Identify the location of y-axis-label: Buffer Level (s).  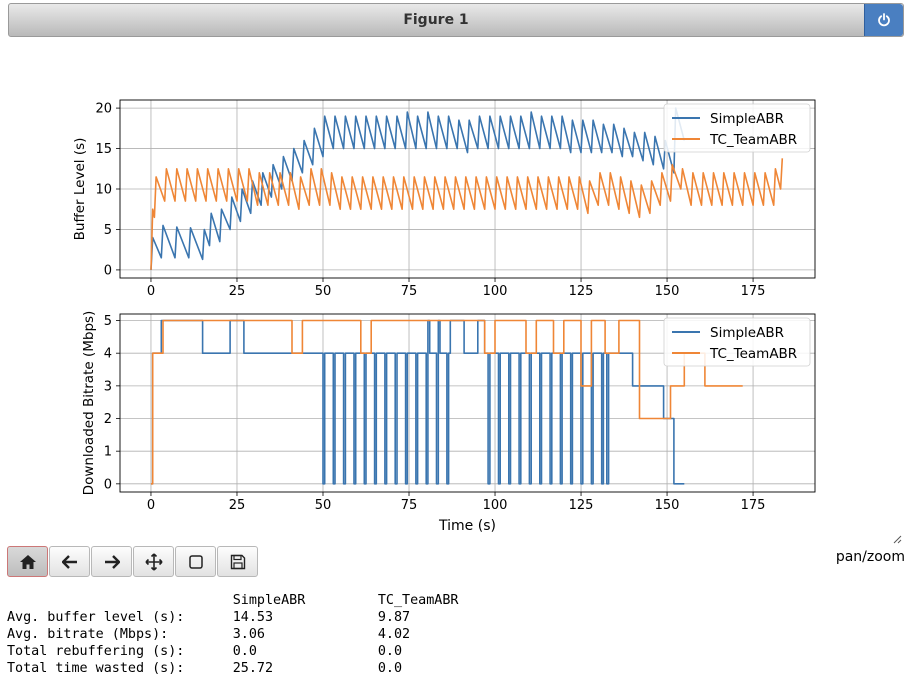
(80, 189).